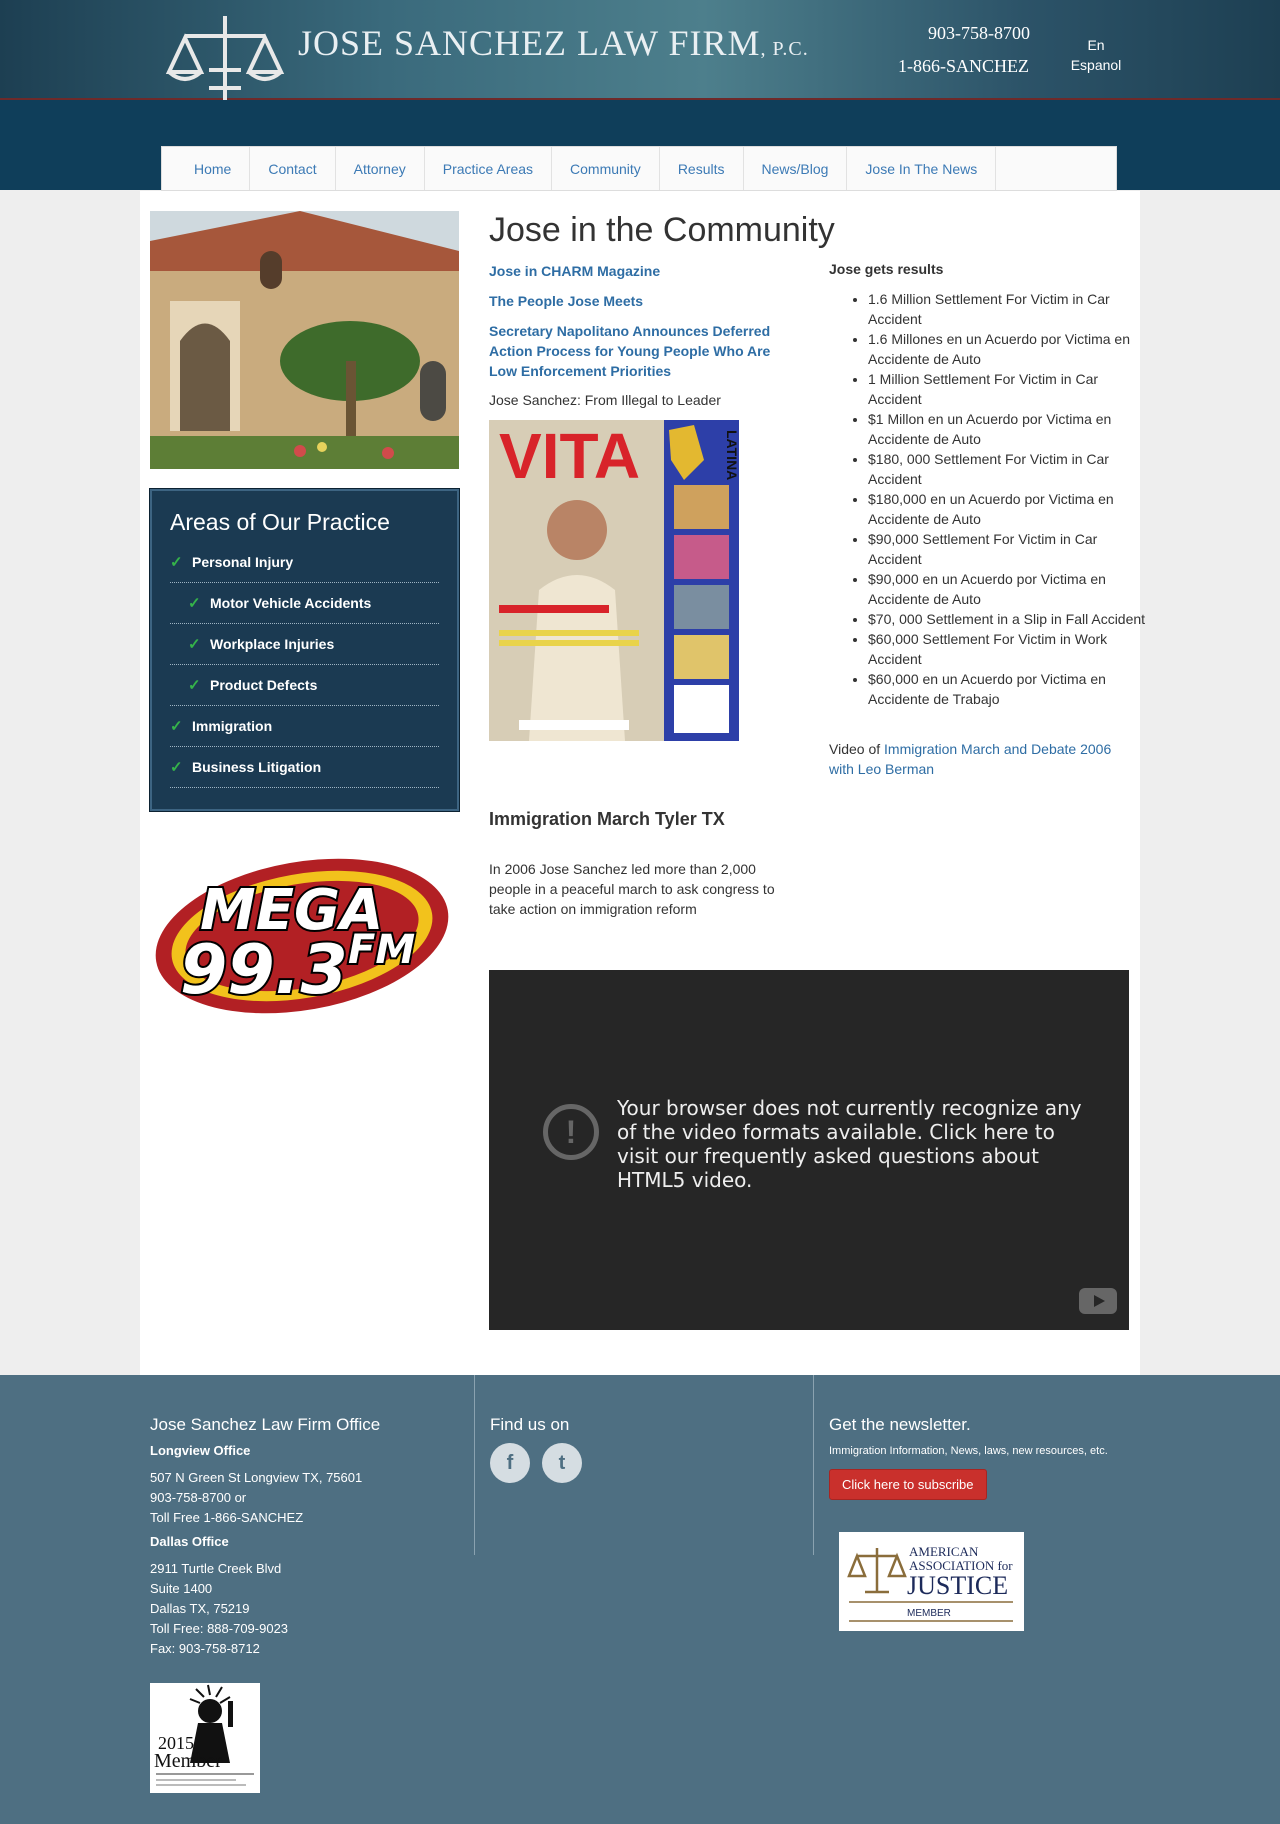 This screenshot has height=1824, width=1280. What do you see at coordinates (957, 1585) in the screenshot?
I see `aaj-line-3: JUSTICE` at bounding box center [957, 1585].